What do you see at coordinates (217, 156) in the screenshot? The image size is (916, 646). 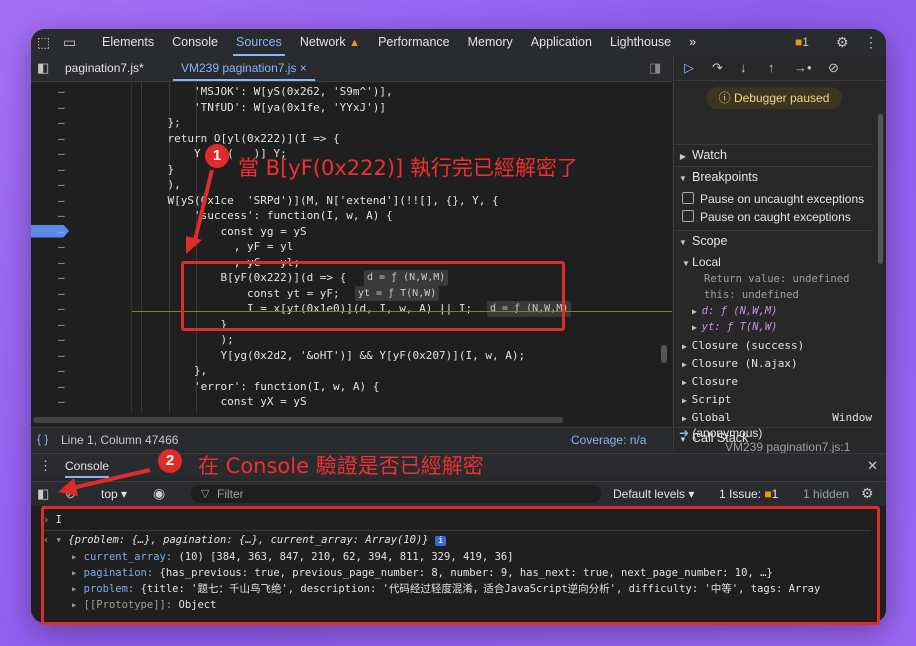 I see `annotation-1-badge: 1` at bounding box center [217, 156].